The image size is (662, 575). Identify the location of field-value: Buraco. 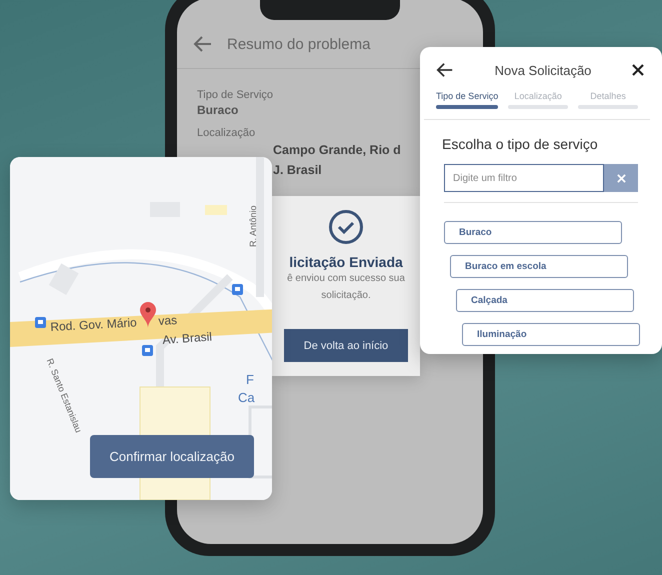
(217, 110).